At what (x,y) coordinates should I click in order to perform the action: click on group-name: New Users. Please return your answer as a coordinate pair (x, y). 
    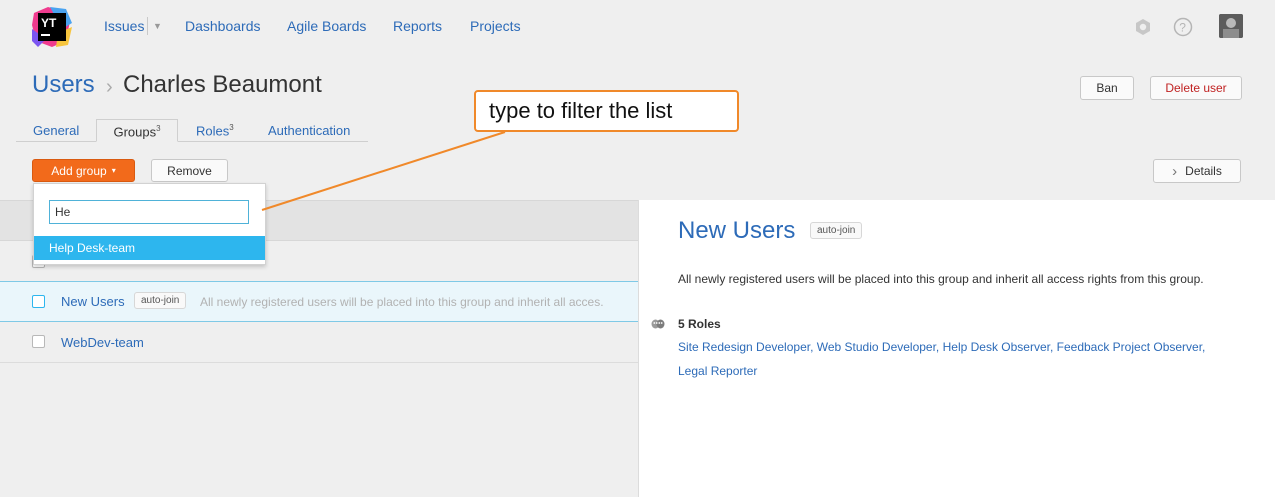
    Looking at the image, I should click on (93, 301).